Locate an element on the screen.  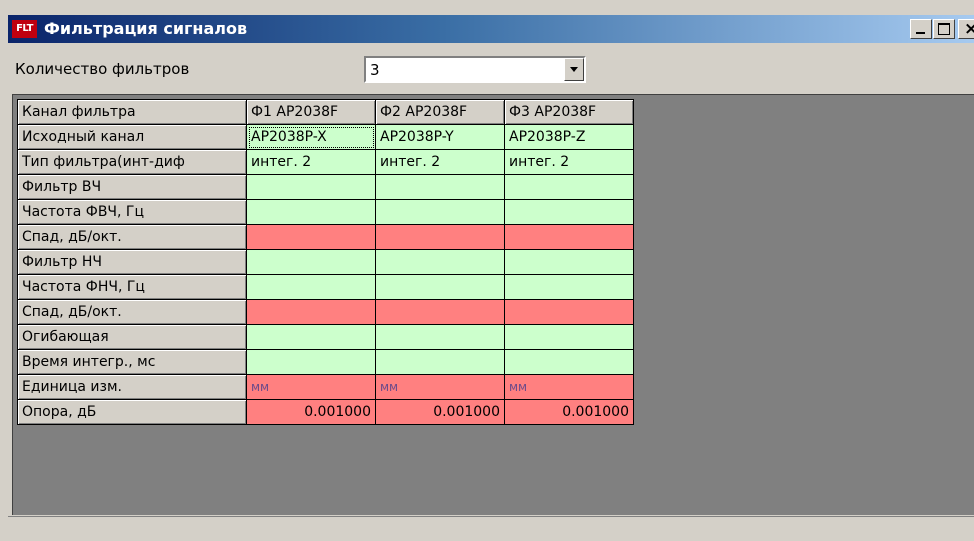
grid-row: Опора, дБ 0.001000 0.001000 0.001000 is located at coordinates (325, 412).